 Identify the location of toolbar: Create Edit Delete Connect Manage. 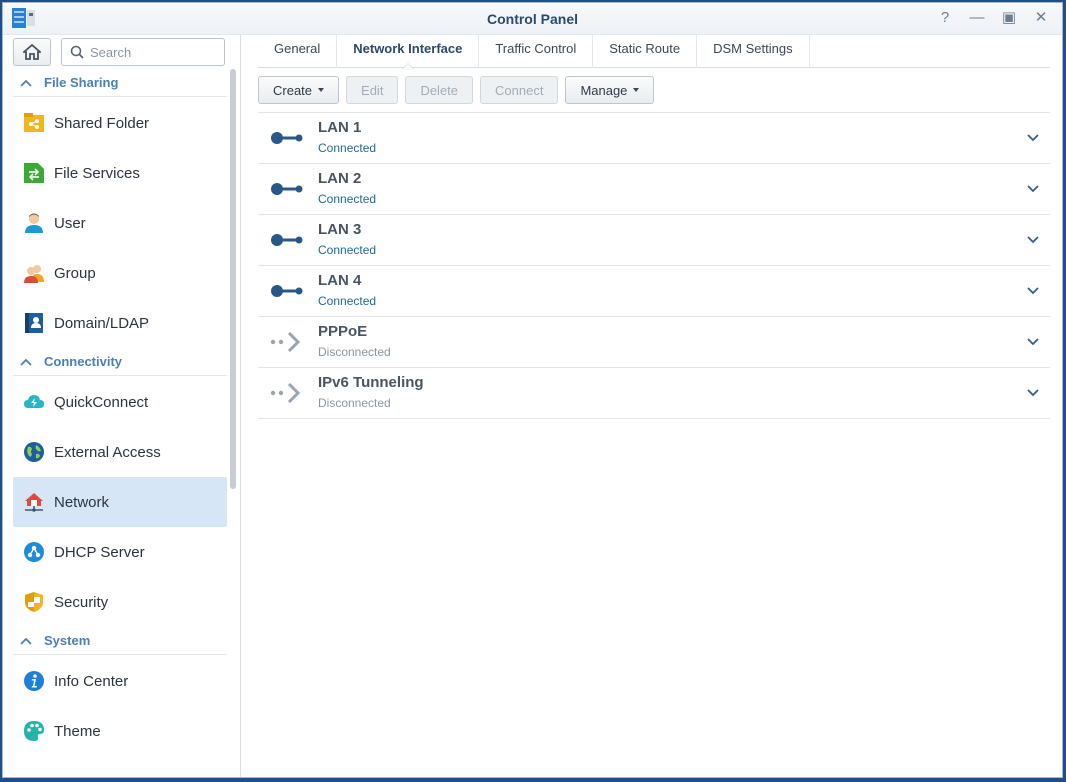
(654, 90).